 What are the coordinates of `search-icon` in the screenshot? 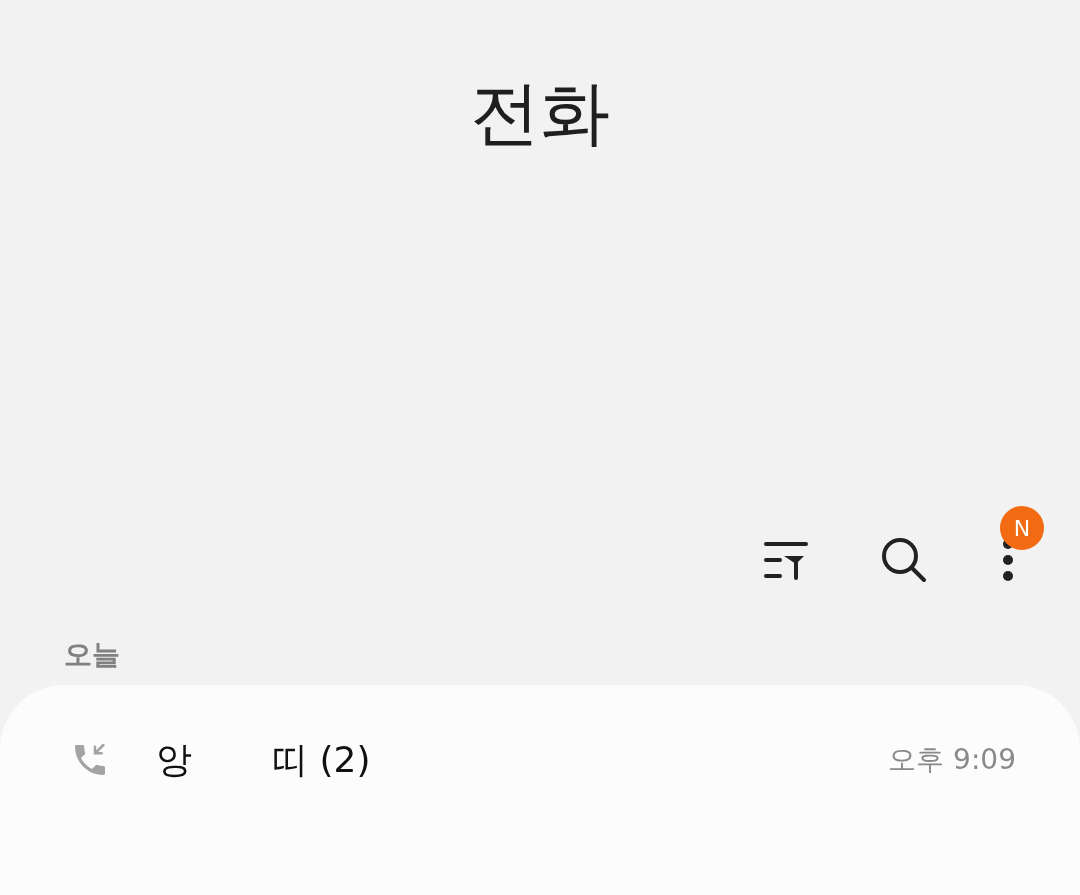 It's located at (904, 560).